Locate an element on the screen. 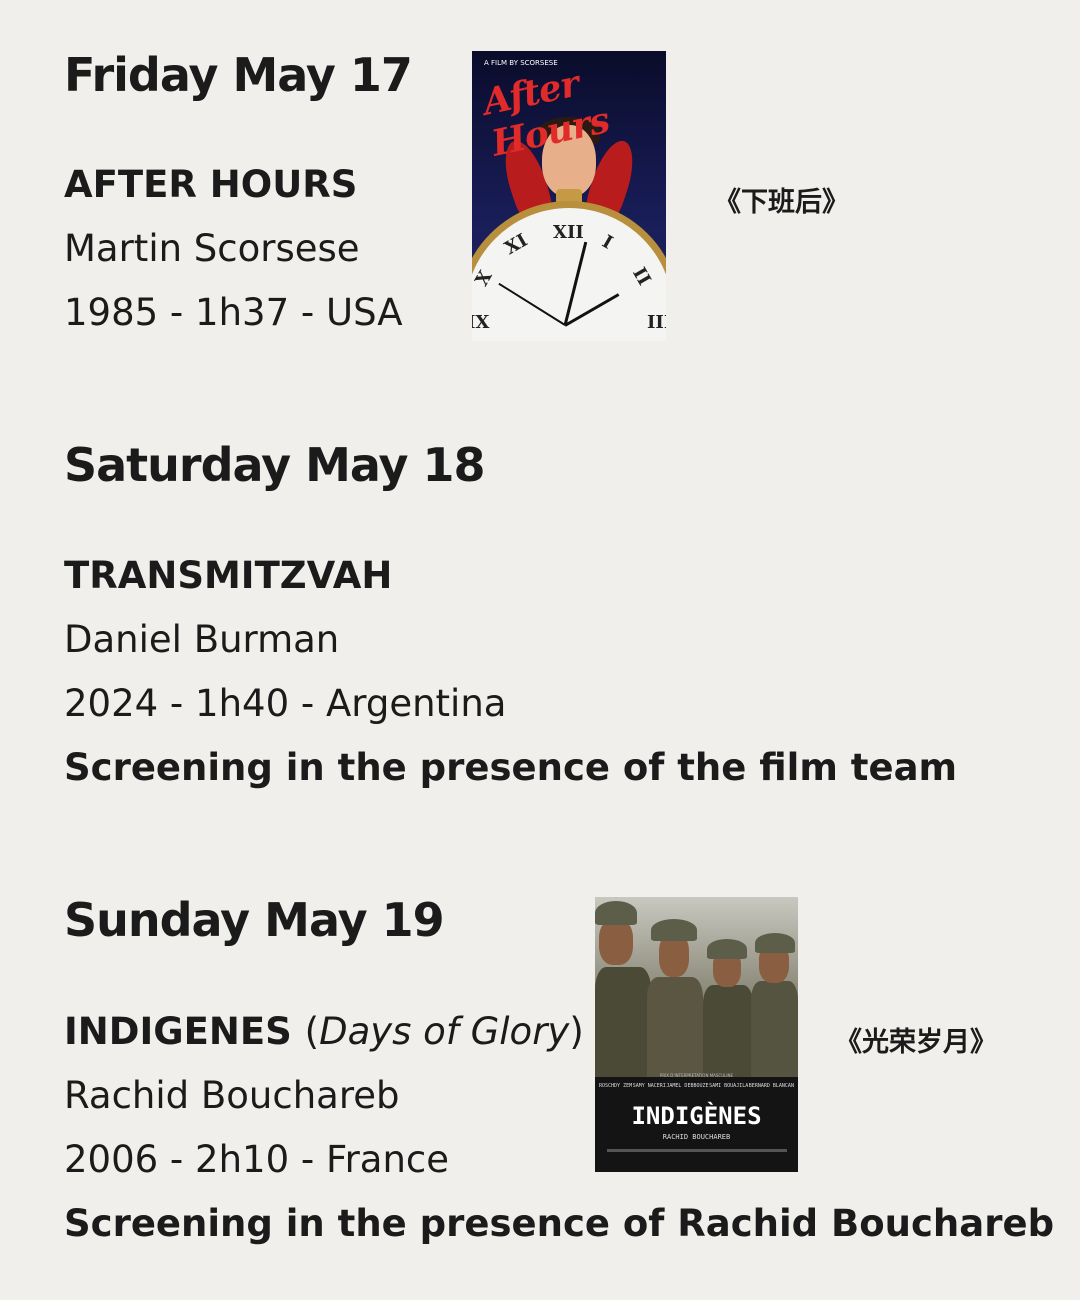  film-title-english: Days of Glory is located at coordinates (444, 1031).